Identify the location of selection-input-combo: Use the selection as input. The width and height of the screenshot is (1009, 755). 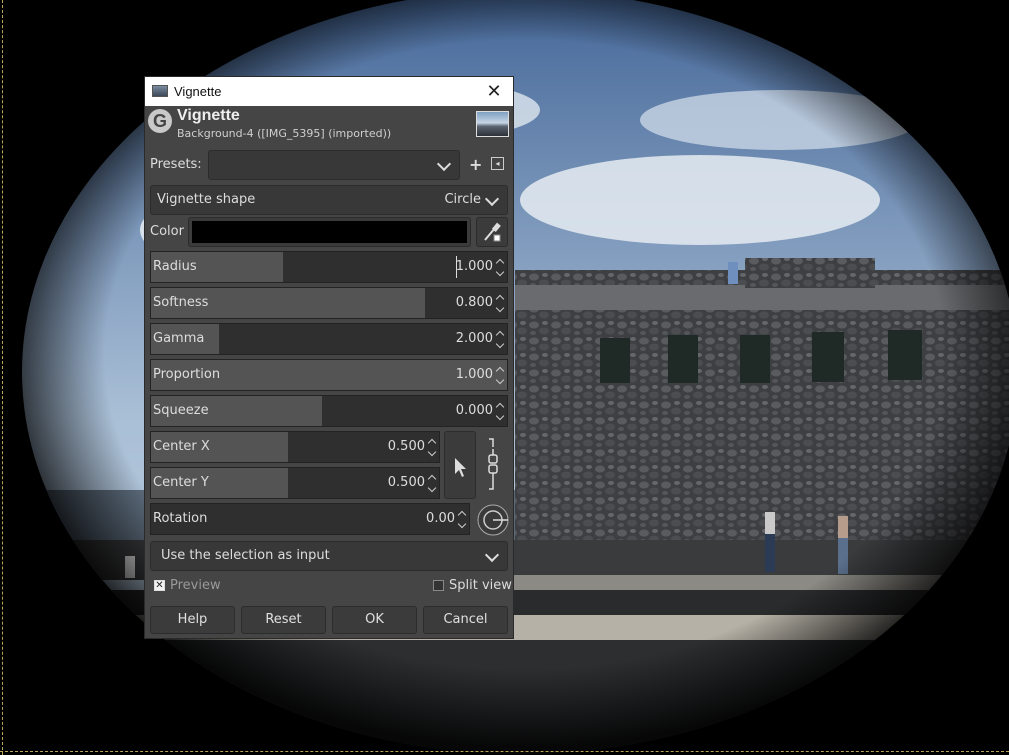
(329, 556).